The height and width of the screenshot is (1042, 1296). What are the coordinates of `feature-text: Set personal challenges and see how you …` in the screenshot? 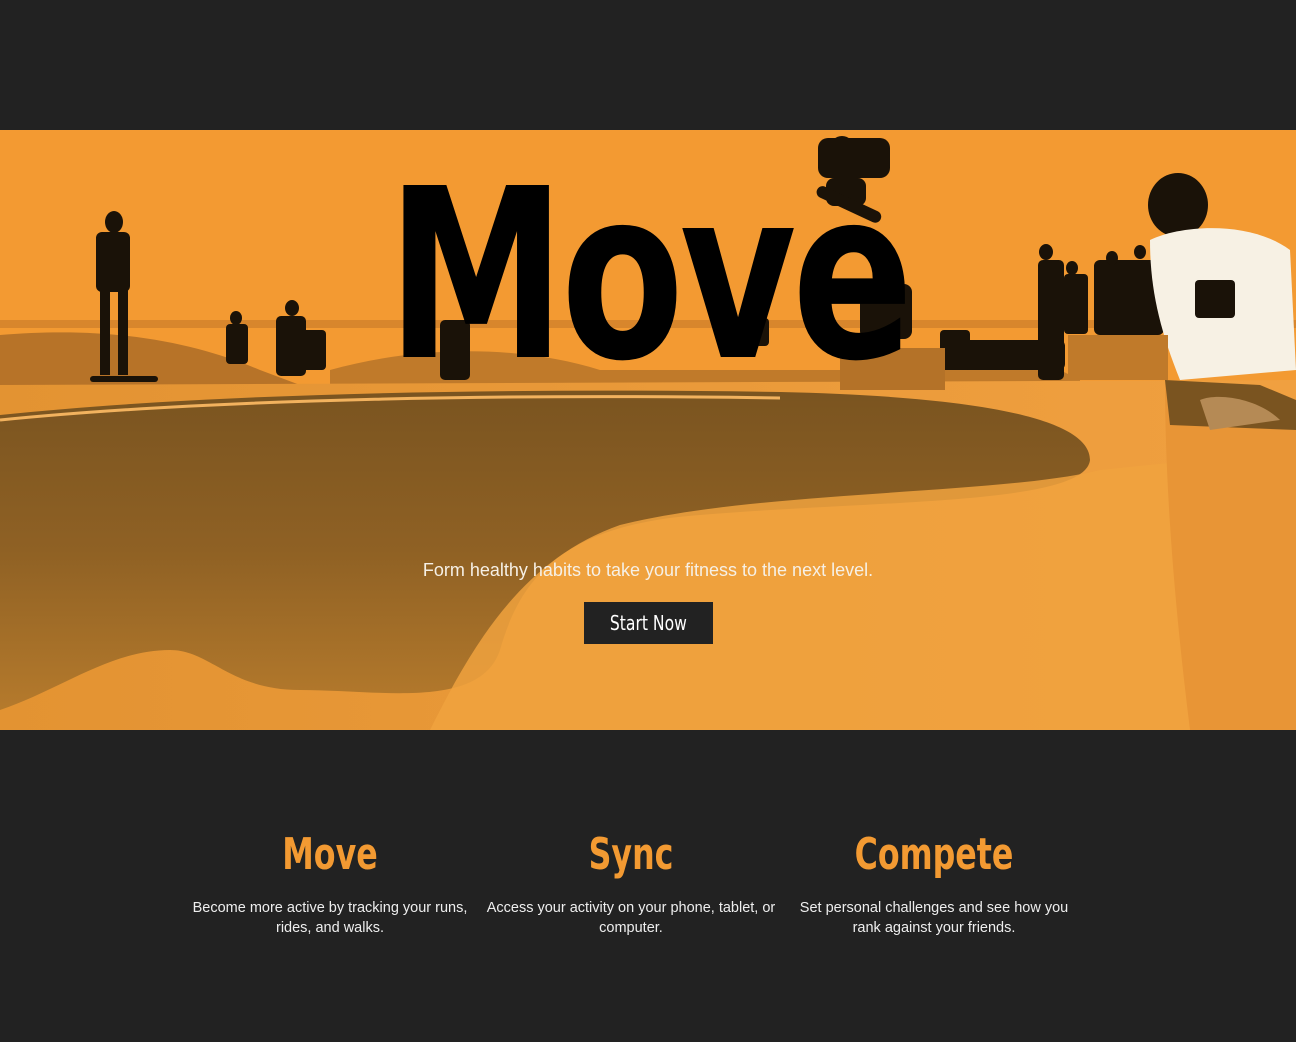 It's located at (934, 918).